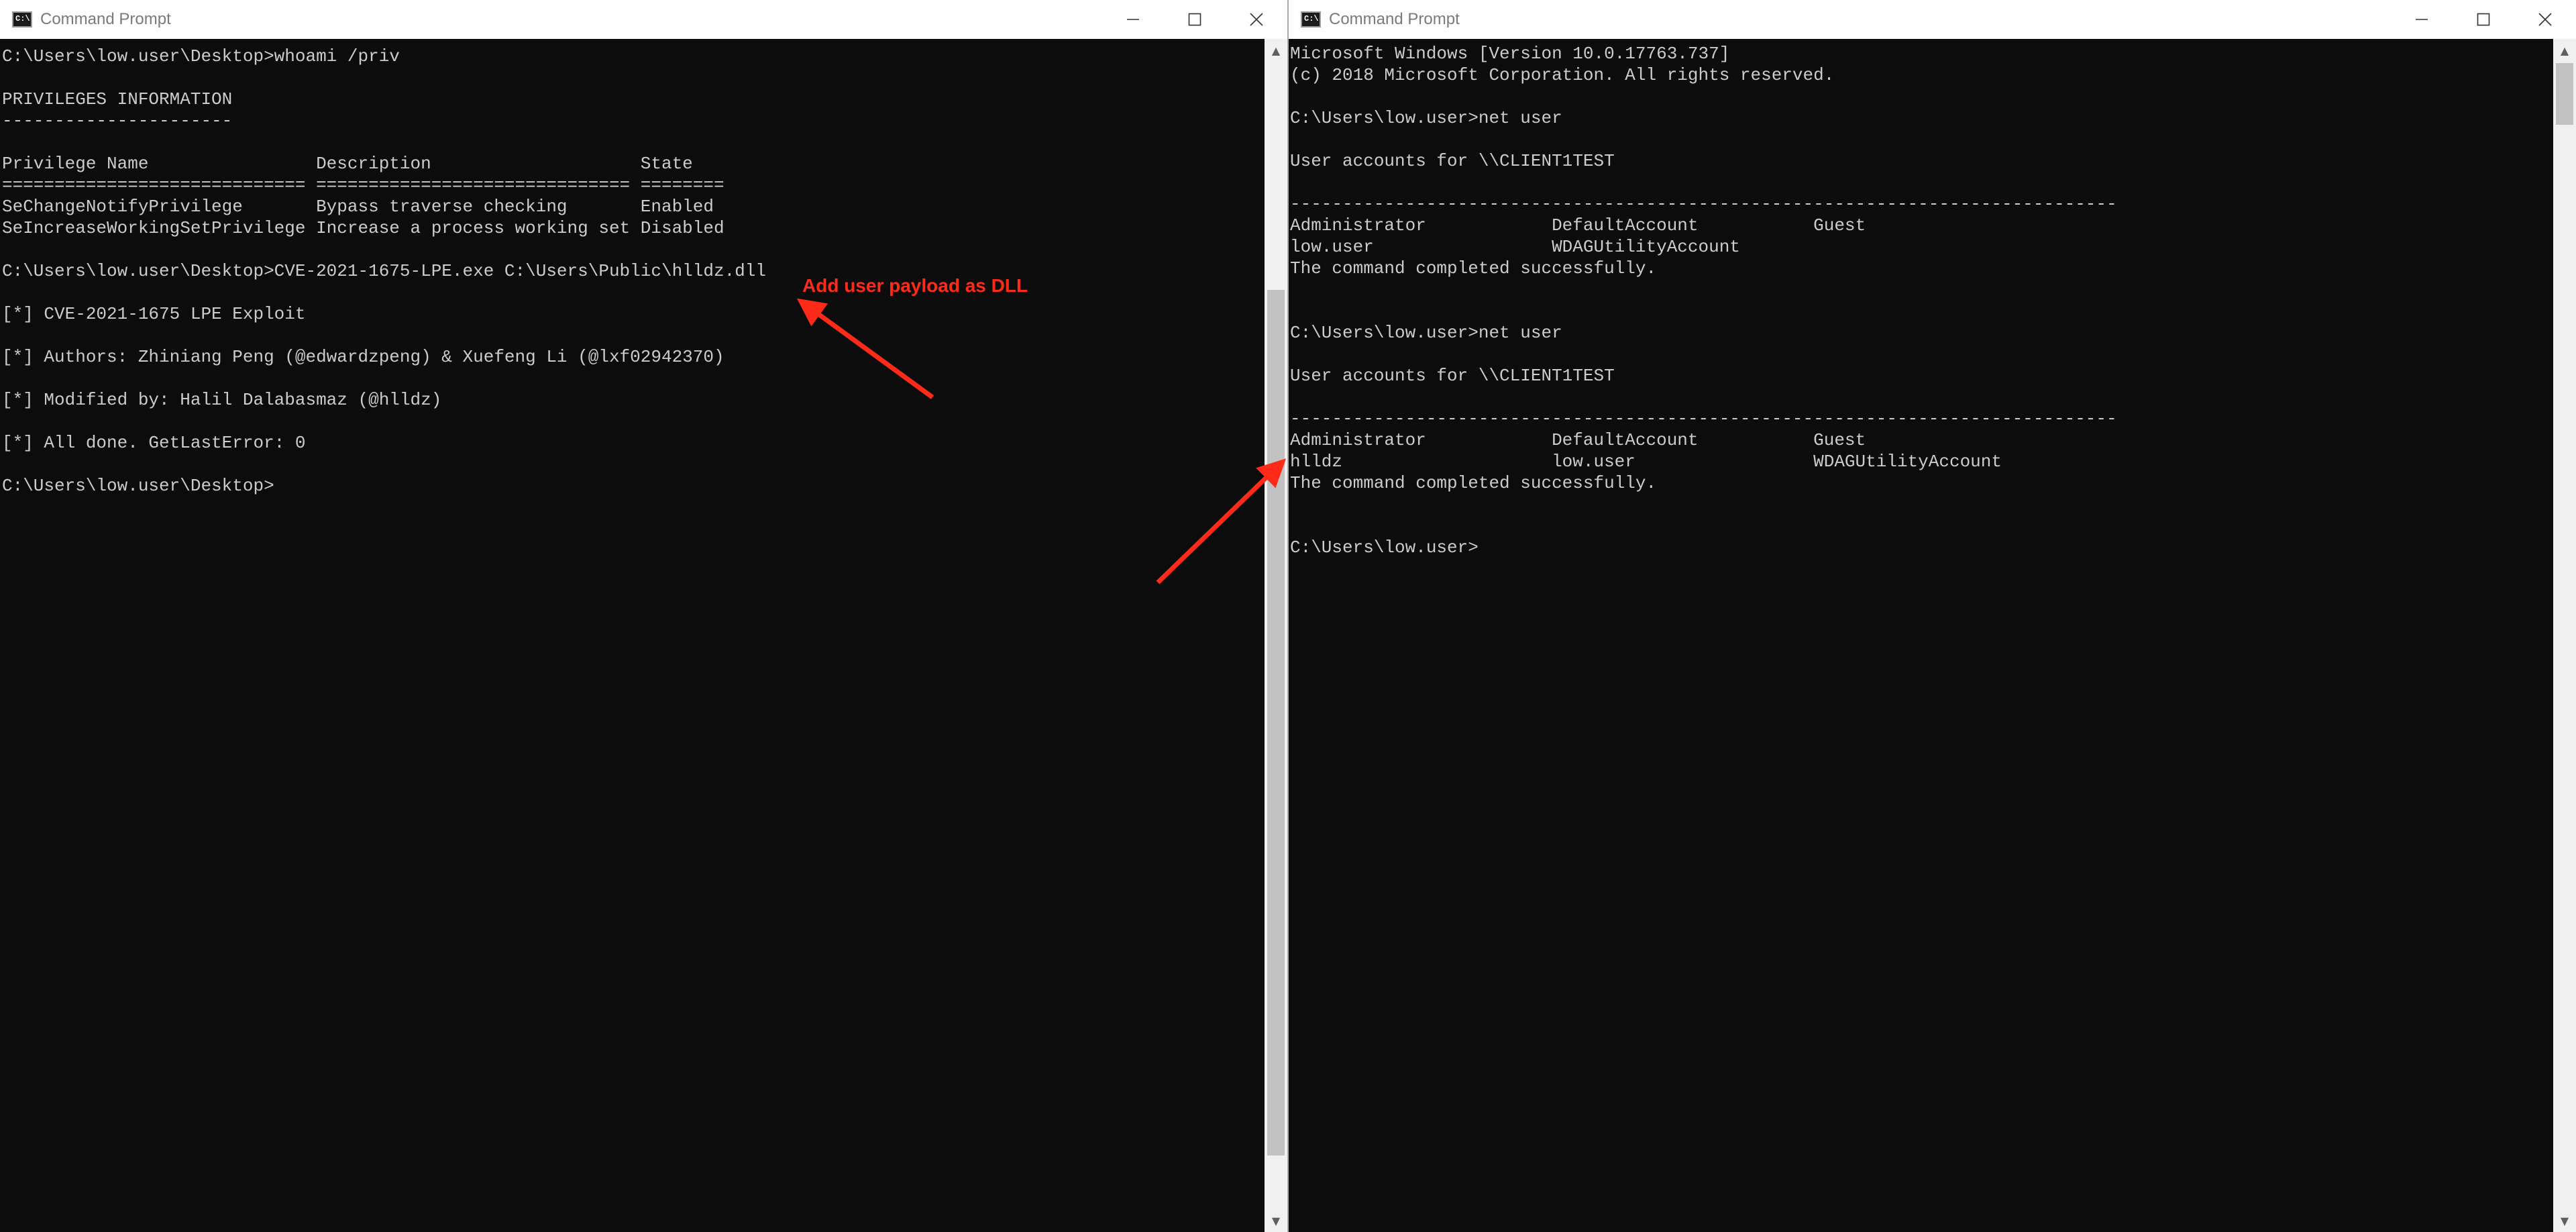  What do you see at coordinates (643, 19) in the screenshot?
I see `left-titlebar: C:\ Command Prompt` at bounding box center [643, 19].